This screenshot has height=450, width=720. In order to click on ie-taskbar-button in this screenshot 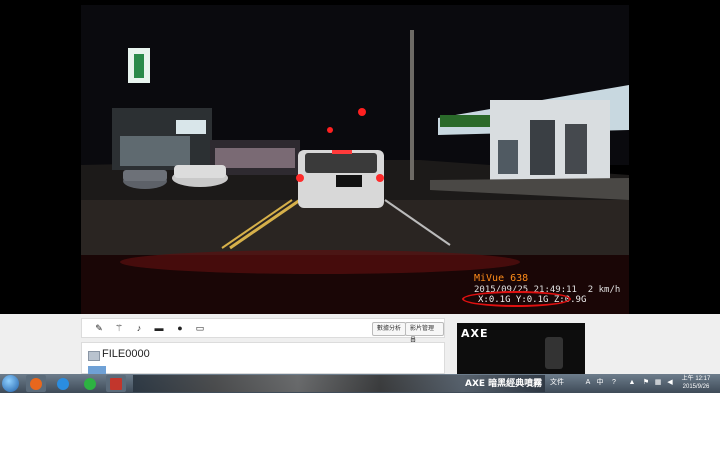, I will do `click(63, 383)`.